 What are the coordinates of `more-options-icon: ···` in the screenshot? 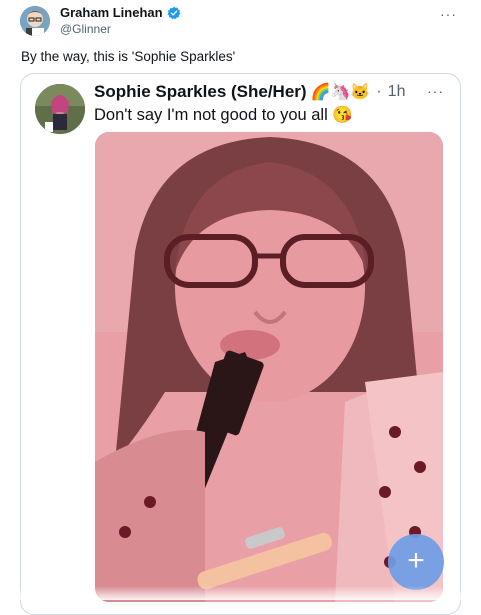 It's located at (448, 14).